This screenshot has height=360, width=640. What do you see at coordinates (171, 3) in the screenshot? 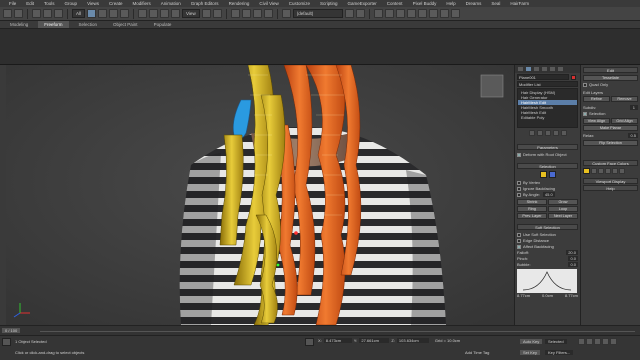
I see `menu-item-animation: Animation` at bounding box center [171, 3].